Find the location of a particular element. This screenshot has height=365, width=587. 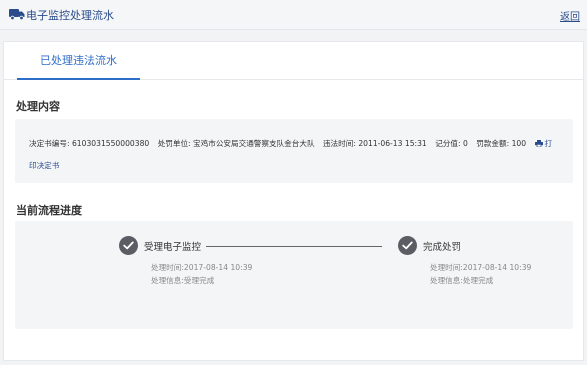

step-connector is located at coordinates (294, 246).